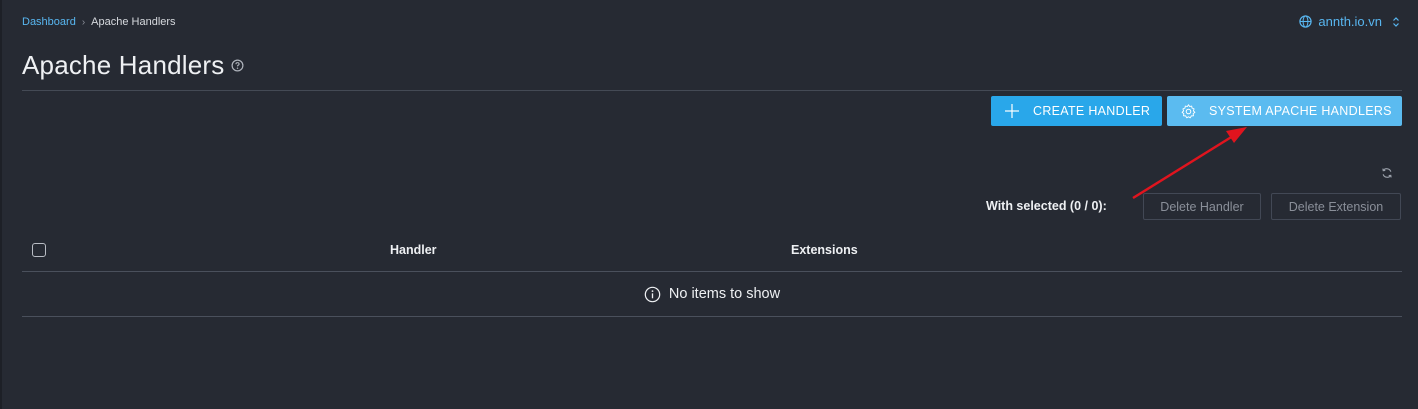 Image resolution: width=1418 pixels, height=409 pixels. I want to click on breadcrumb-dashboard-link: Dashboard, so click(49, 22).